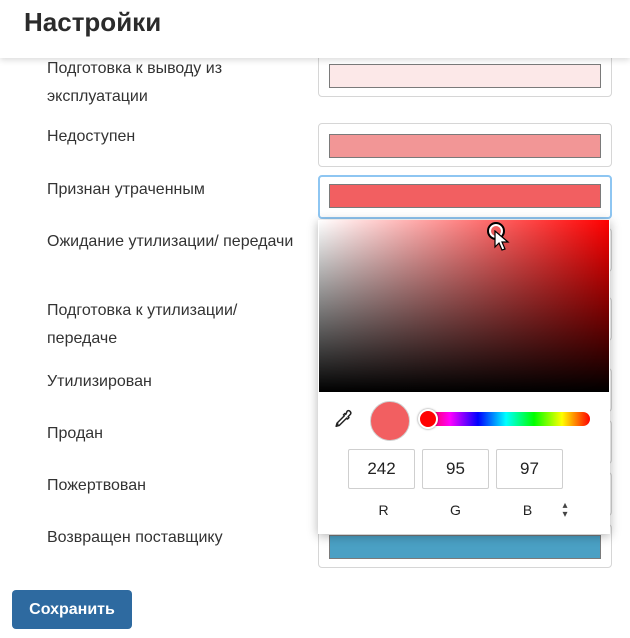 The image size is (630, 638). What do you see at coordinates (383, 510) in the screenshot?
I see `red-label: R` at bounding box center [383, 510].